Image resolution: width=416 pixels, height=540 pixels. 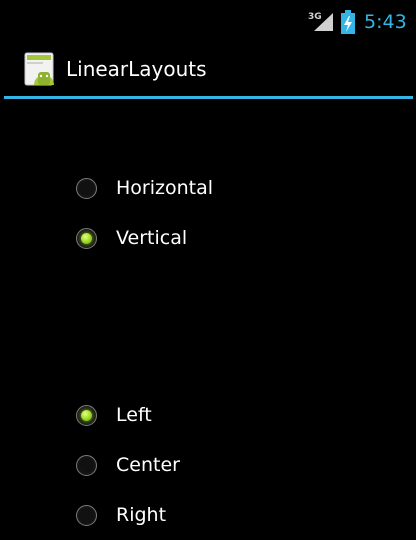 I want to click on battery-charging-icon, so click(x=348, y=22).